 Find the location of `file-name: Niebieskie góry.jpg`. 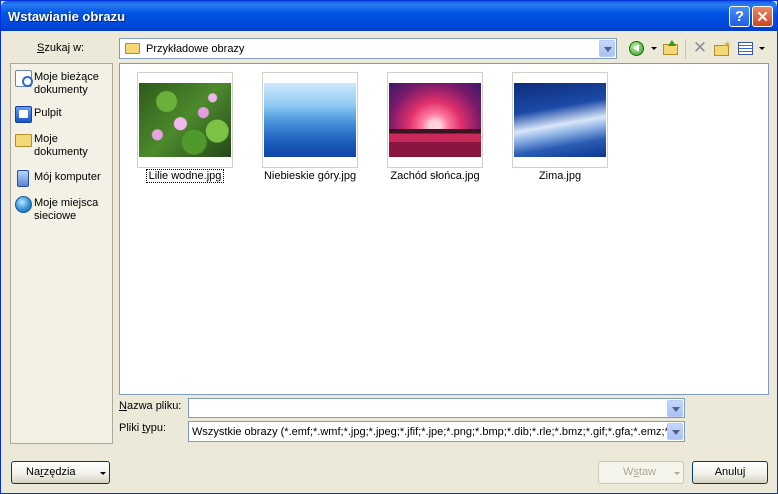

file-name: Niebieskie góry.jpg is located at coordinates (310, 176).